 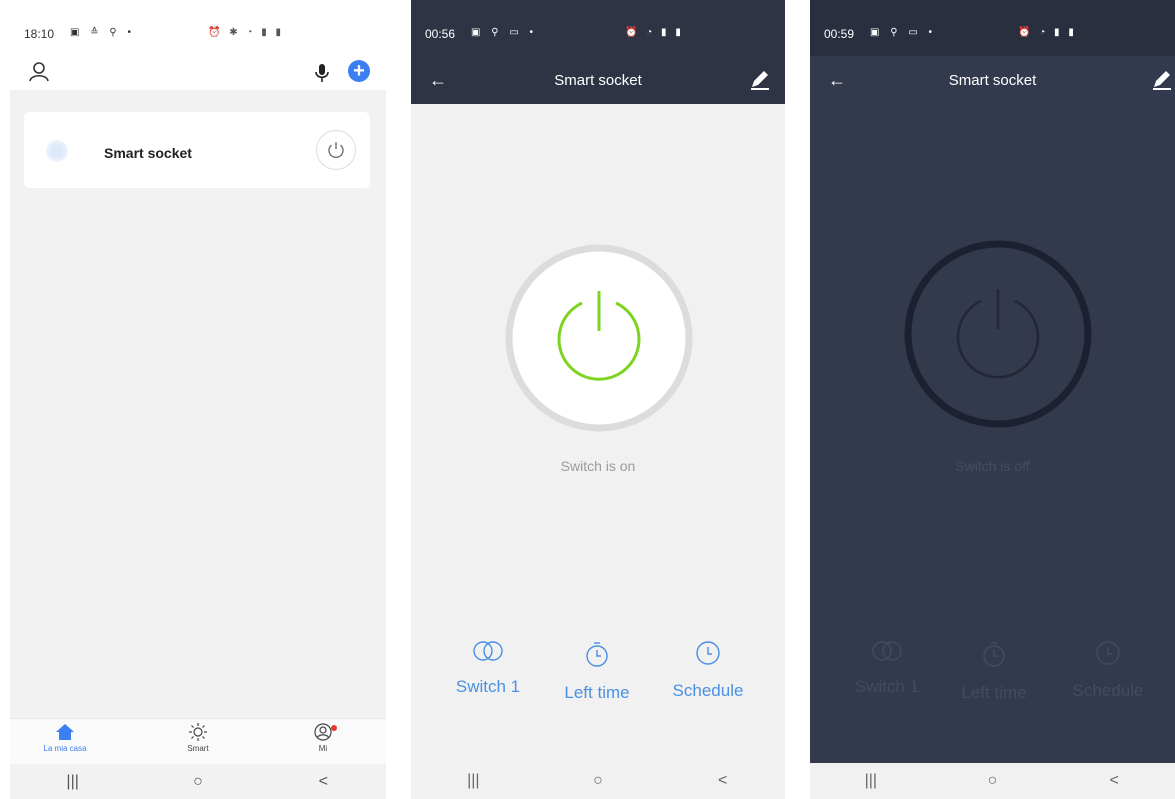 I want to click on device-icon, so click(x=57, y=151).